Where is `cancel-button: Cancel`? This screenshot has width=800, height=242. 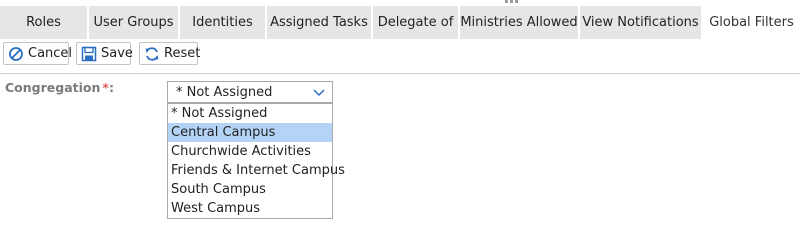
cancel-button: Cancel is located at coordinates (38, 53).